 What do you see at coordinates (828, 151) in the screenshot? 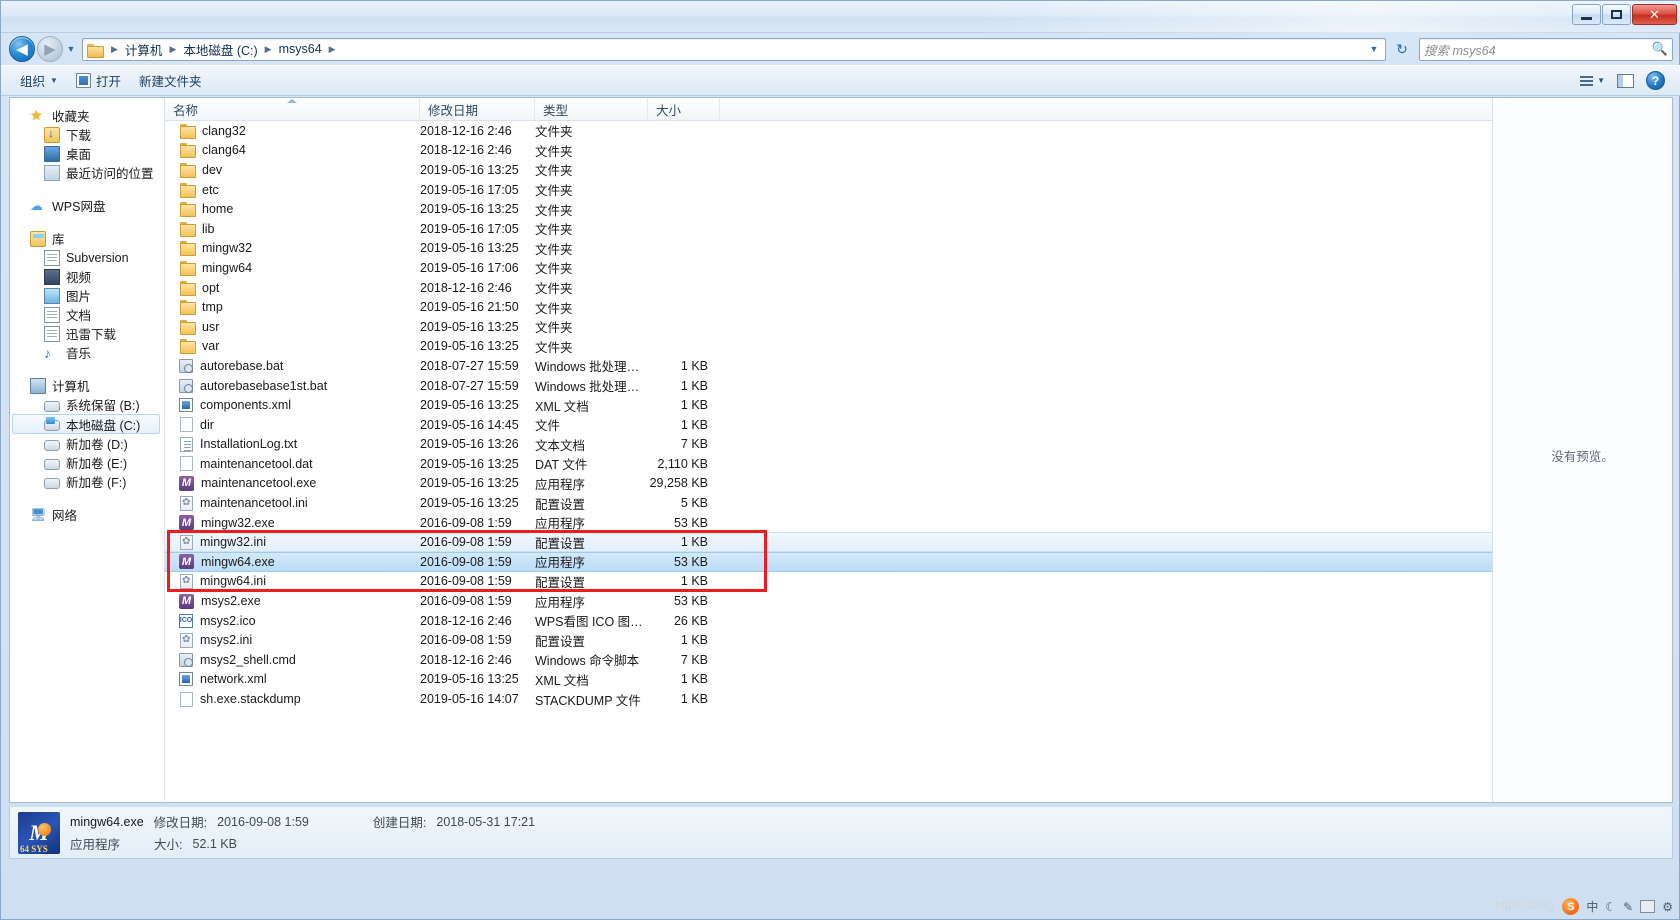
I see `table-row: clang64 2018-12-16 2:46 文件夹` at bounding box center [828, 151].